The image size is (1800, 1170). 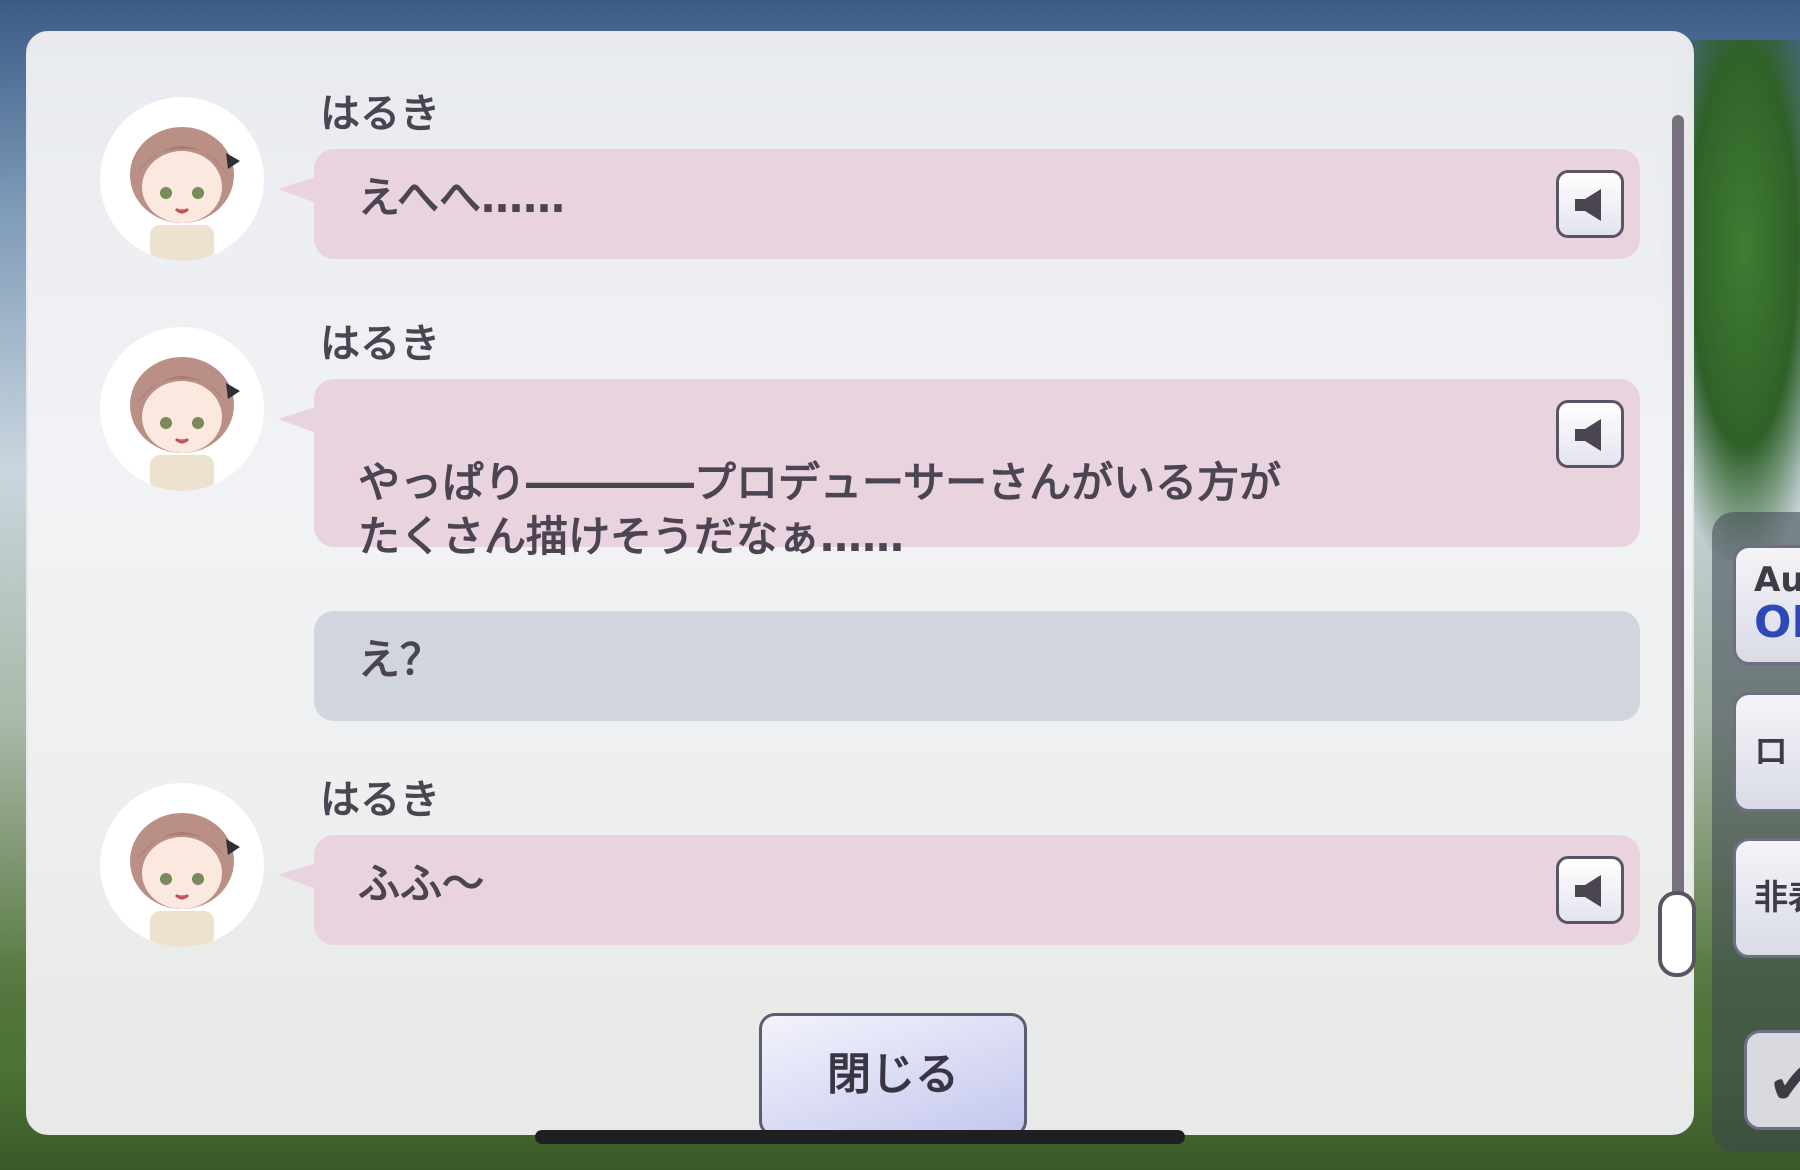 I want to click on close-button: 閉じる, so click(x=893, y=1075).